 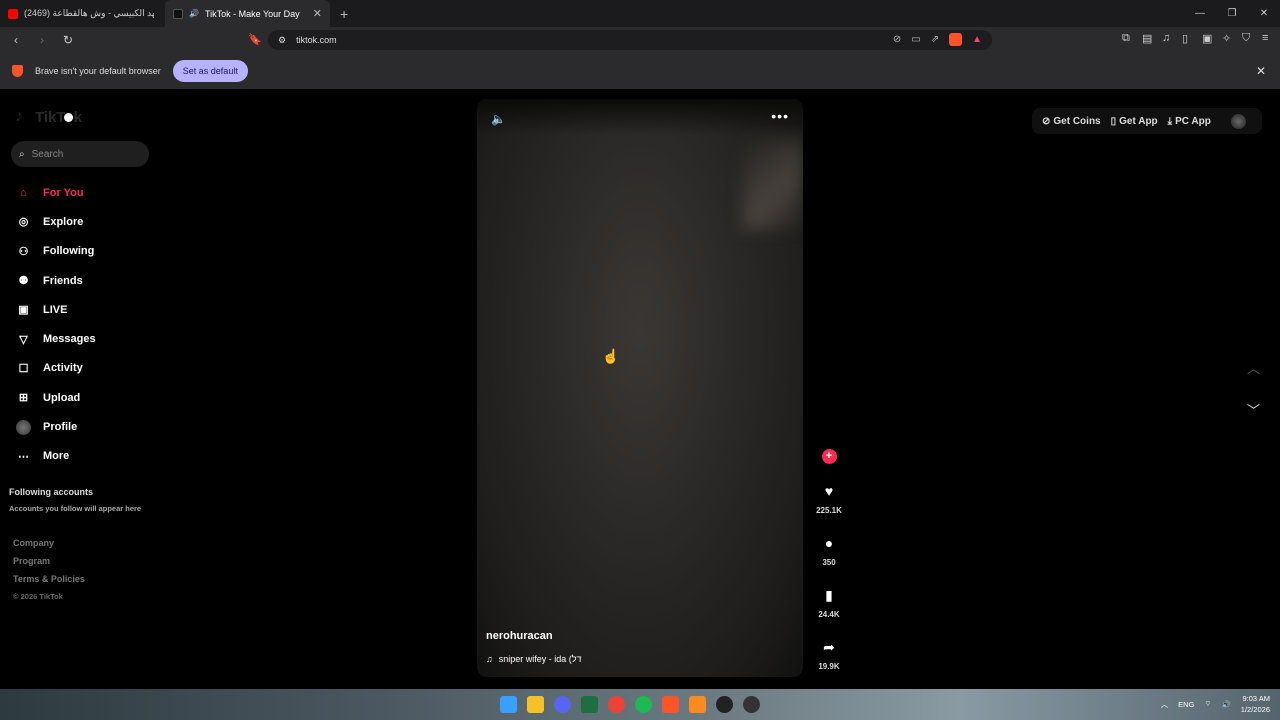 I want to click on menu-icon: ≡, so click(x=1267, y=38).